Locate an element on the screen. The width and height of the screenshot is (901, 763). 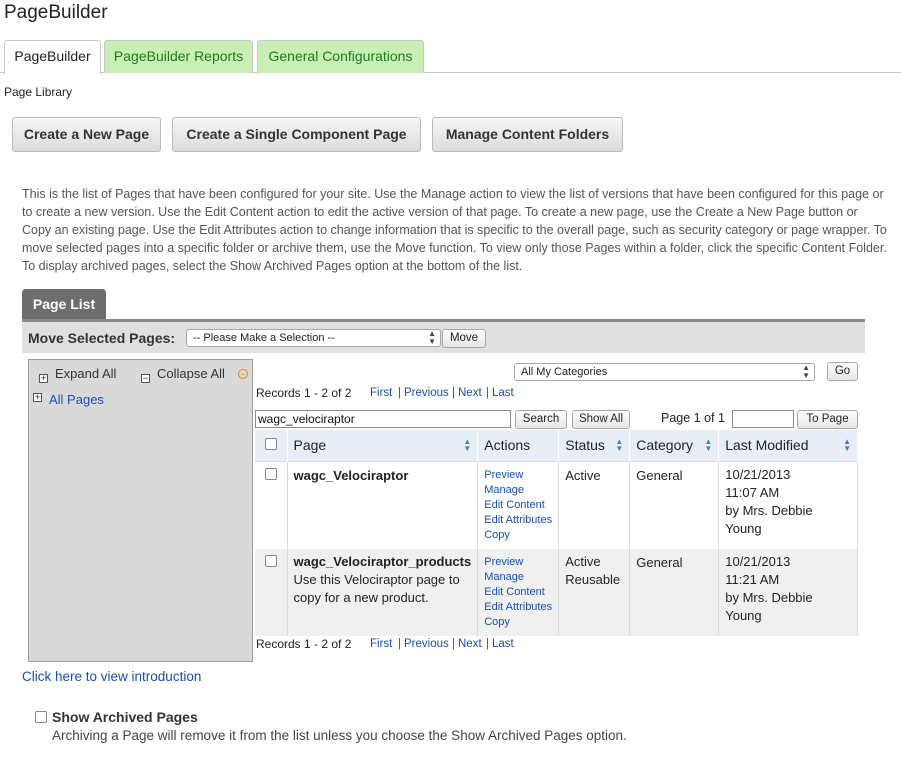
column-header-status-label: Status is located at coordinates (585, 445).